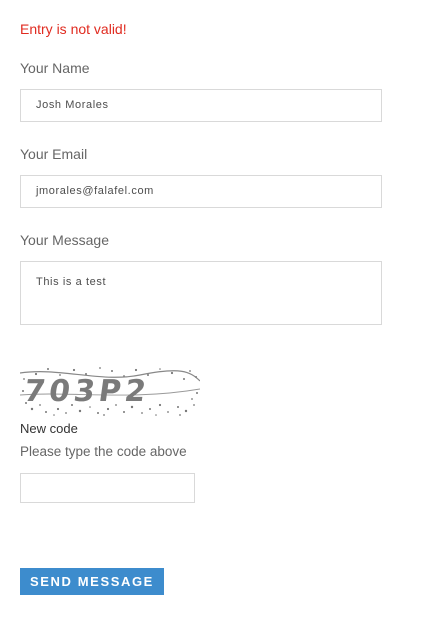 Image resolution: width=422 pixels, height=630 pixels. Describe the element at coordinates (107, 488) in the screenshot. I see `captcha-input` at that location.